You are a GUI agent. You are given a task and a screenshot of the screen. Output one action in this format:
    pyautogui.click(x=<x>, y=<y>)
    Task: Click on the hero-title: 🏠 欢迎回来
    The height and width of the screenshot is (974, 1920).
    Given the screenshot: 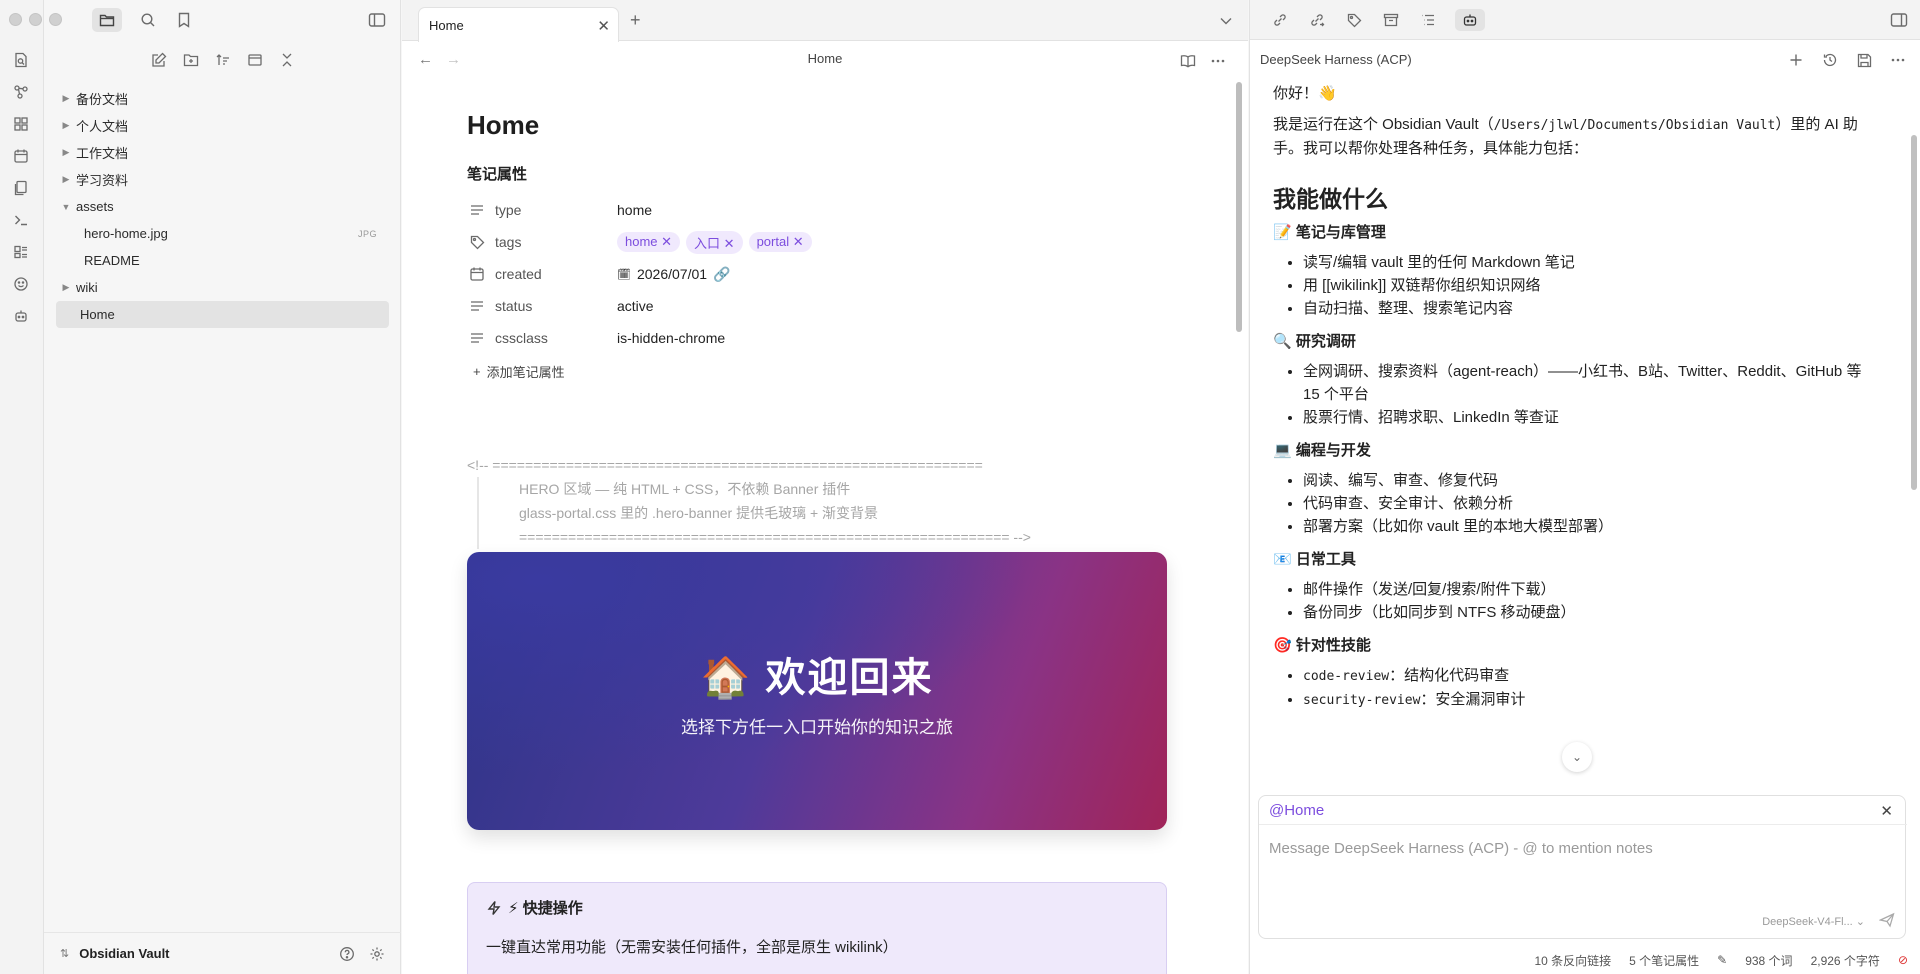 What is the action you would take?
    pyautogui.click(x=817, y=677)
    